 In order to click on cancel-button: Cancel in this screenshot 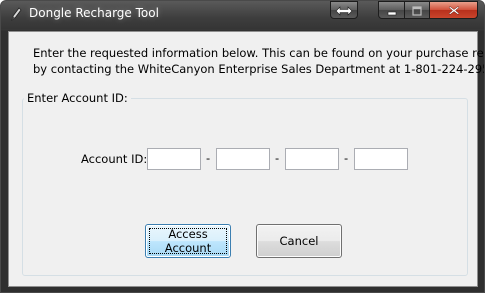, I will do `click(299, 241)`.